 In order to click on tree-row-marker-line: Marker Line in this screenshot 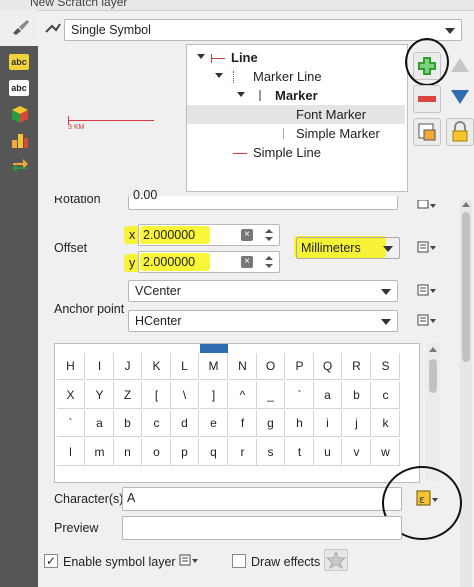, I will do `click(296, 76)`.